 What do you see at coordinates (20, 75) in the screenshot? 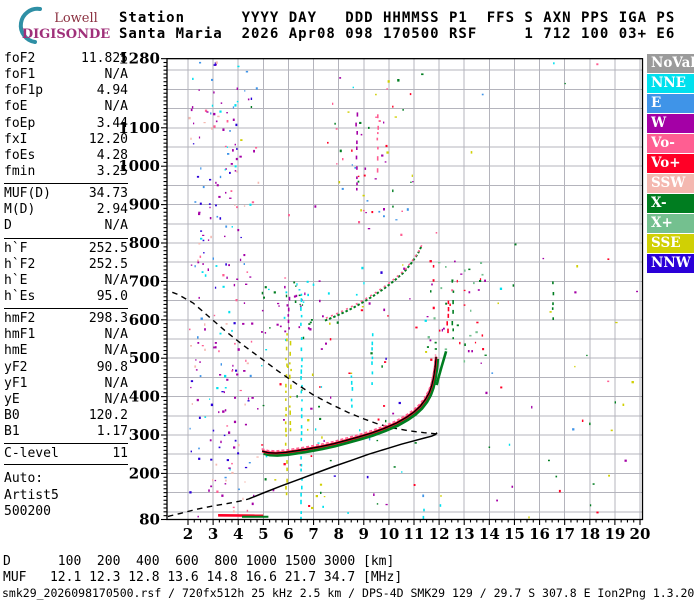
I see `param-label: foF1` at bounding box center [20, 75].